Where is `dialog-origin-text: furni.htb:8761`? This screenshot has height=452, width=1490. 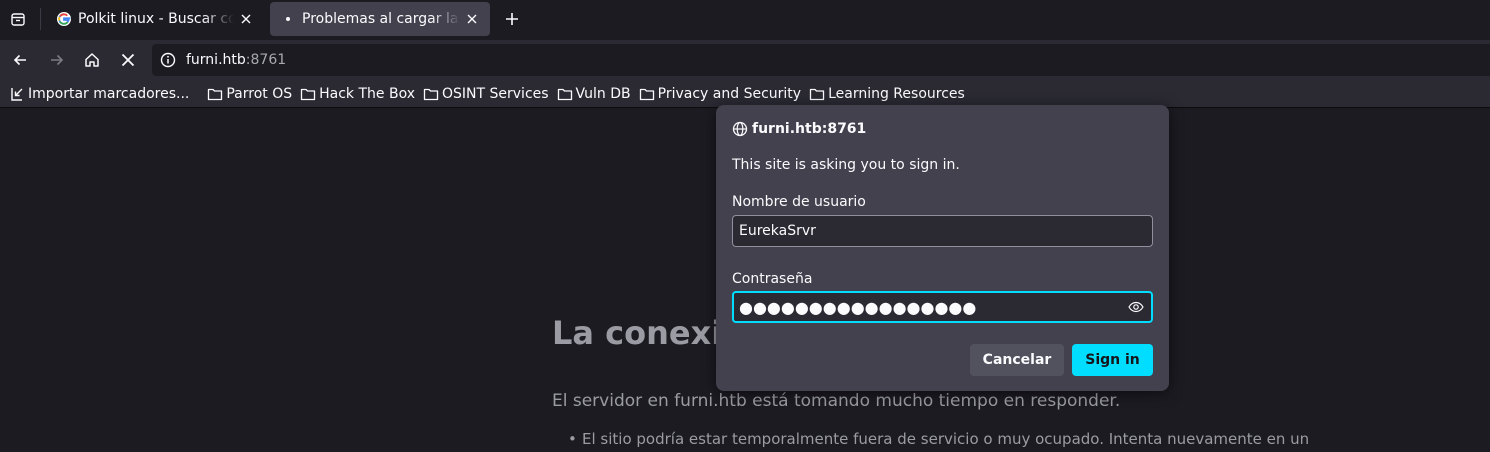 dialog-origin-text: furni.htb:8761 is located at coordinates (809, 129).